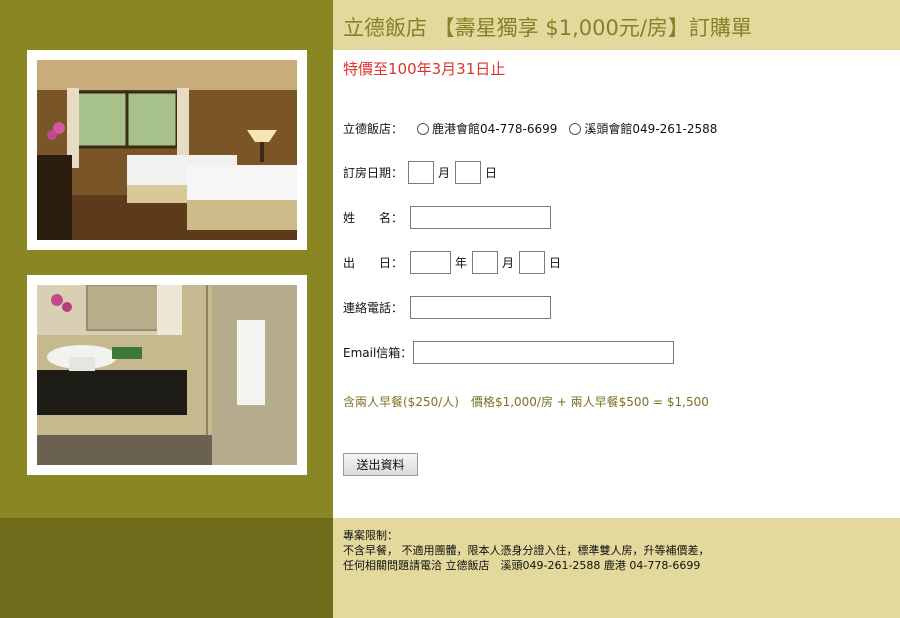 Image resolution: width=900 pixels, height=618 pixels. I want to click on bedroom-photo, so click(167, 150).